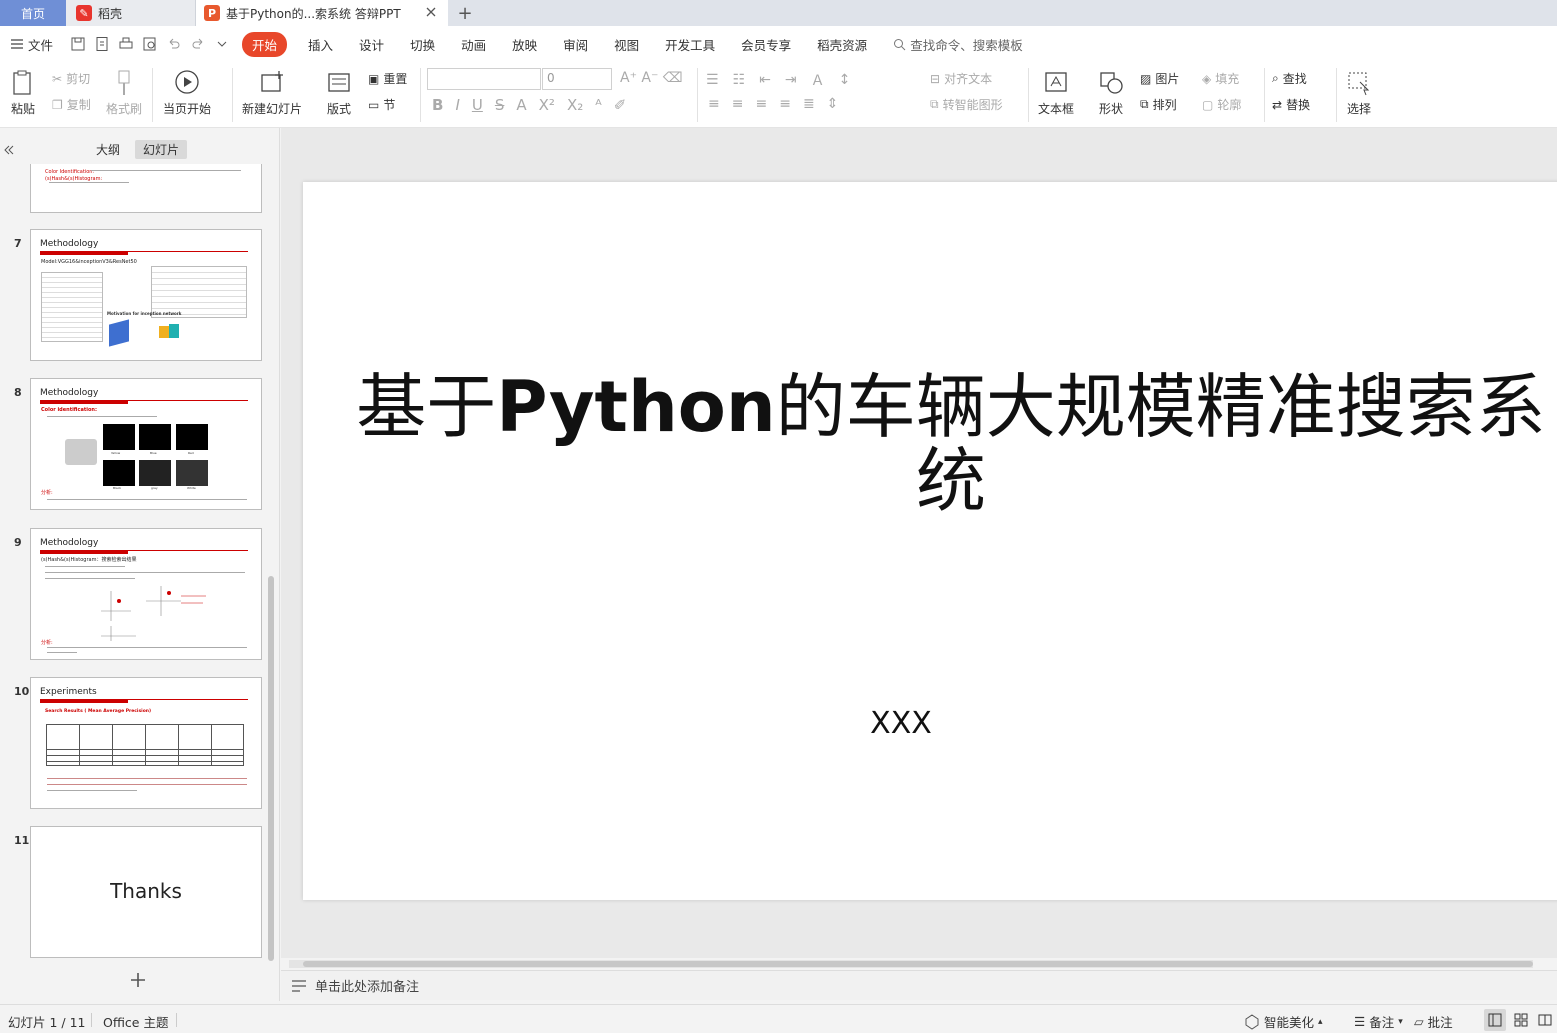 This screenshot has width=1557, height=1033. Describe the element at coordinates (387, 78) in the screenshot. I see `reset-button: ▣ 重置` at that location.